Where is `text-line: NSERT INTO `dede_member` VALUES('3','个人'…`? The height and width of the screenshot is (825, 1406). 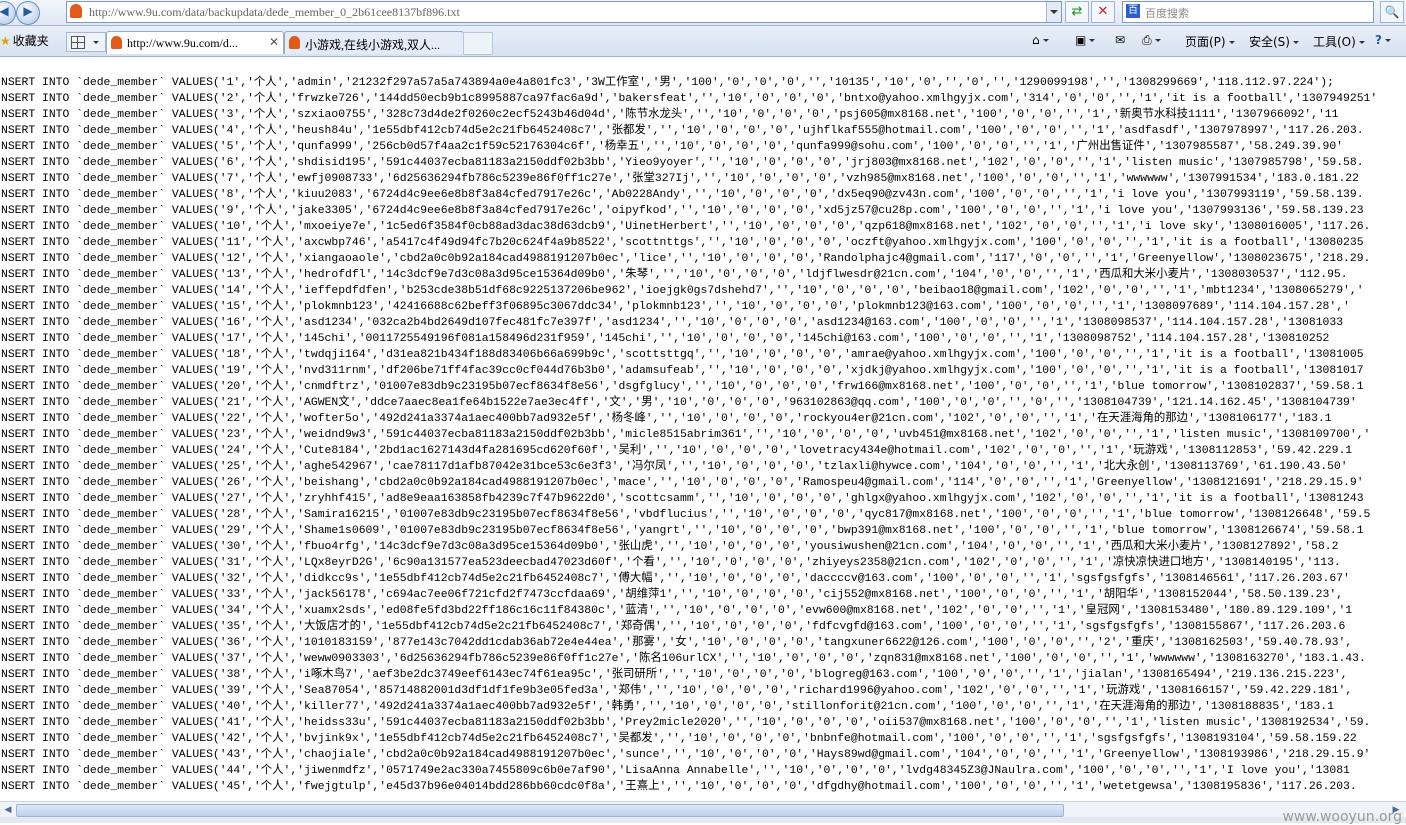
text-line: NSERT INTO `dede_member` VALUES('3','个人'… is located at coordinates (670, 115).